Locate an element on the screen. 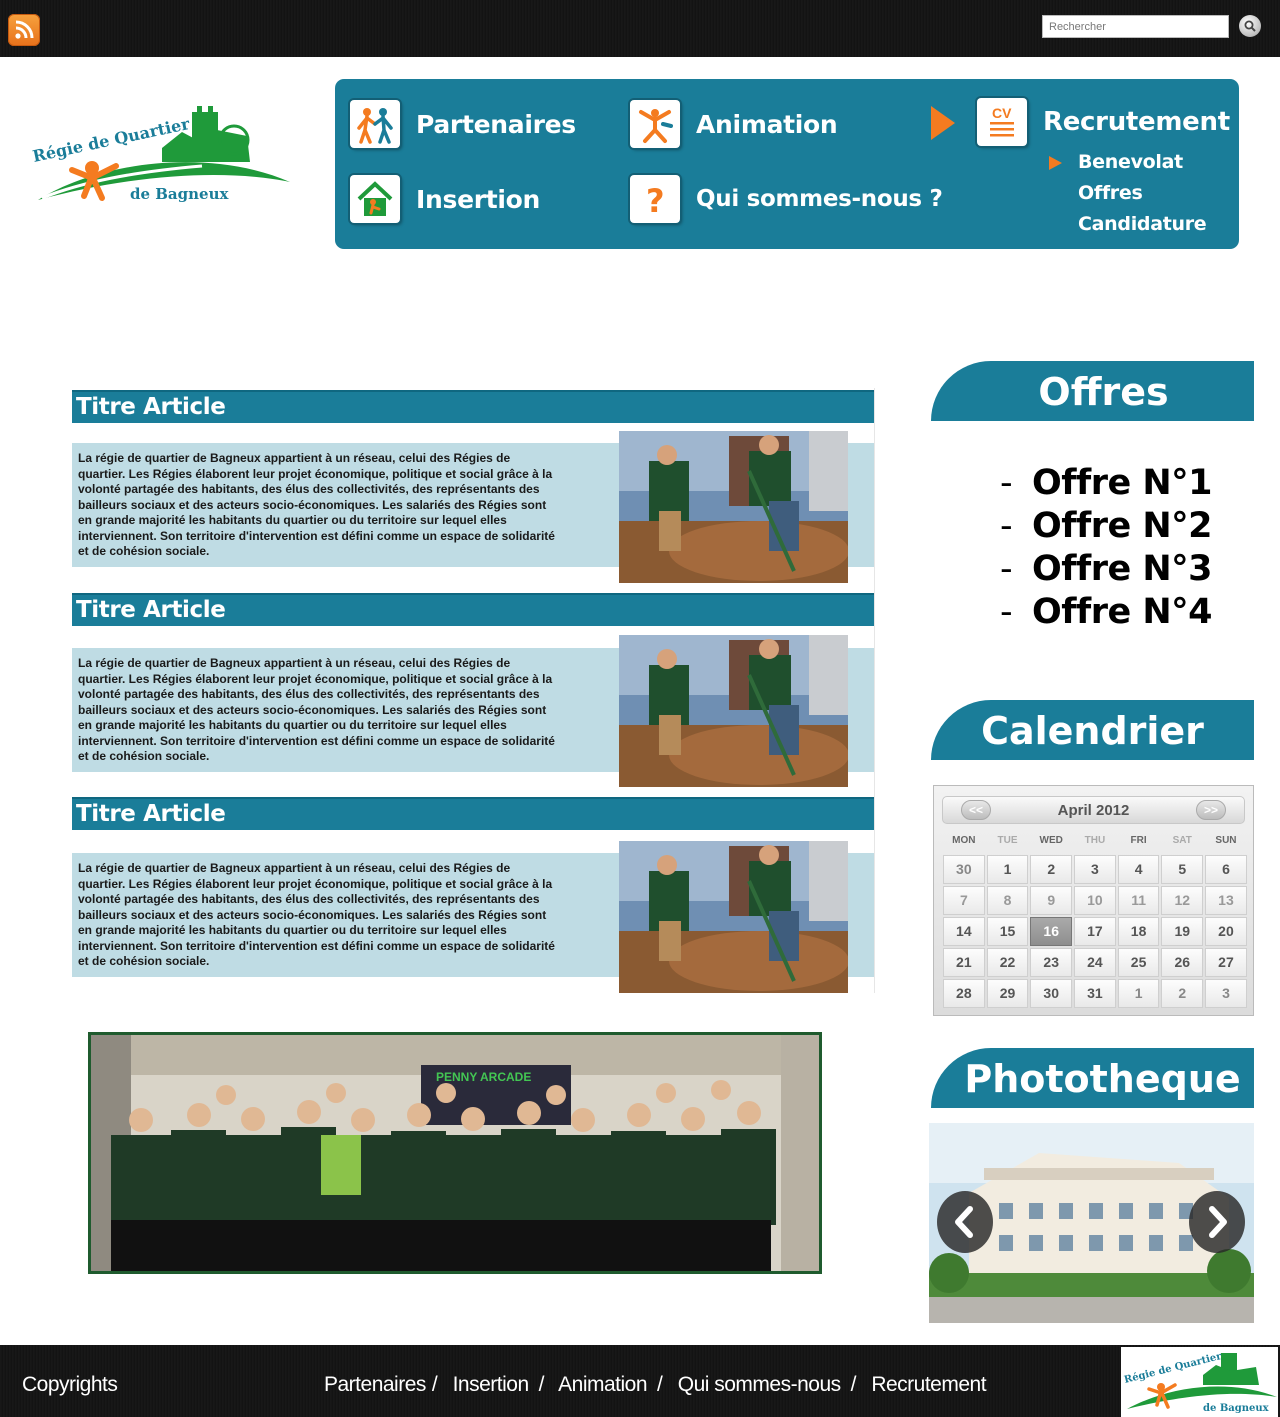  calendar-day: 19 is located at coordinates (1182, 931).